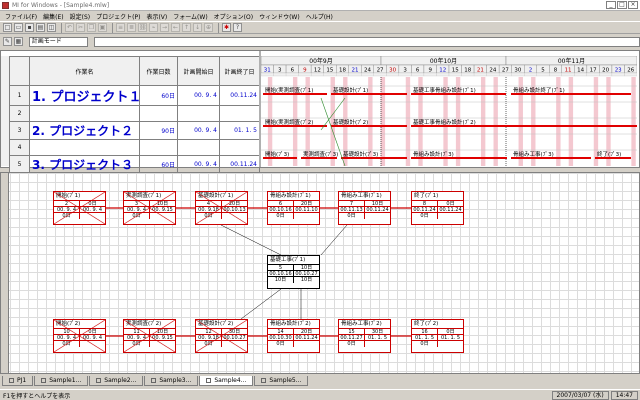  Describe the element at coordinates (209, 216) in the screenshot. I see `node-cell: 0日` at that location.